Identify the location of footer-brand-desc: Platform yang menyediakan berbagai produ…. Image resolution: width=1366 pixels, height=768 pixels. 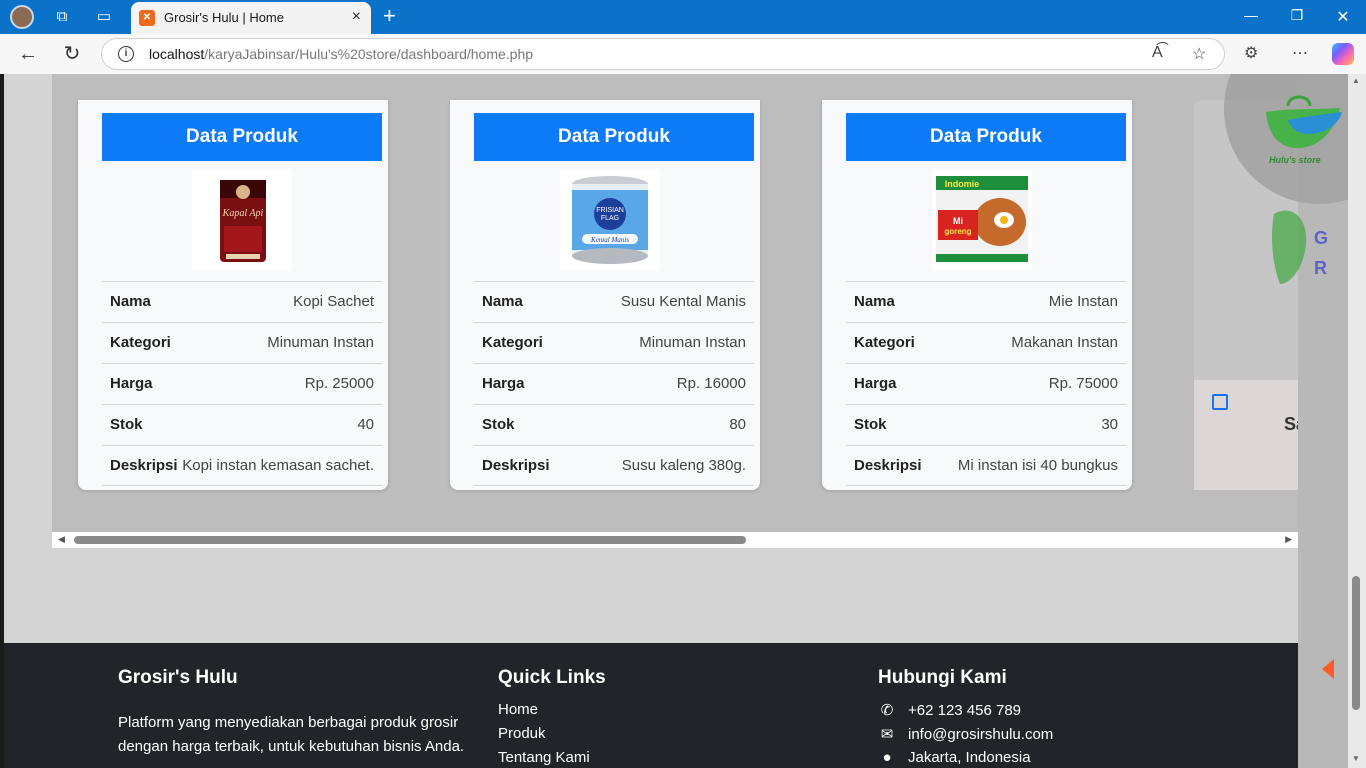
(291, 734).